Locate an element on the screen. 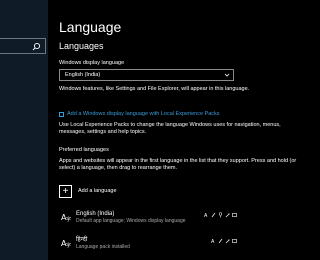 Image resolution: width=320 pixels, height=260 pixels. search-icon is located at coordinates (36, 46).